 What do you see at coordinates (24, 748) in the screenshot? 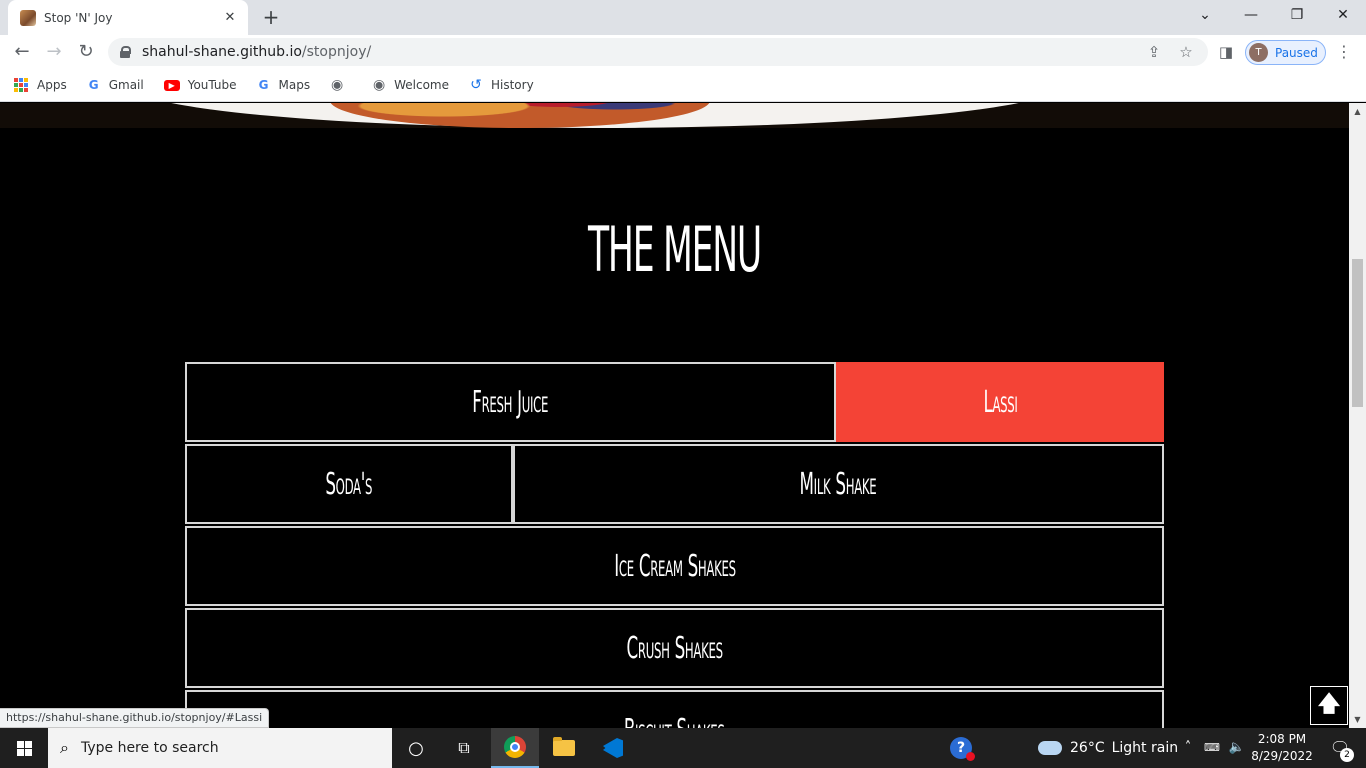
I see `start-button` at bounding box center [24, 748].